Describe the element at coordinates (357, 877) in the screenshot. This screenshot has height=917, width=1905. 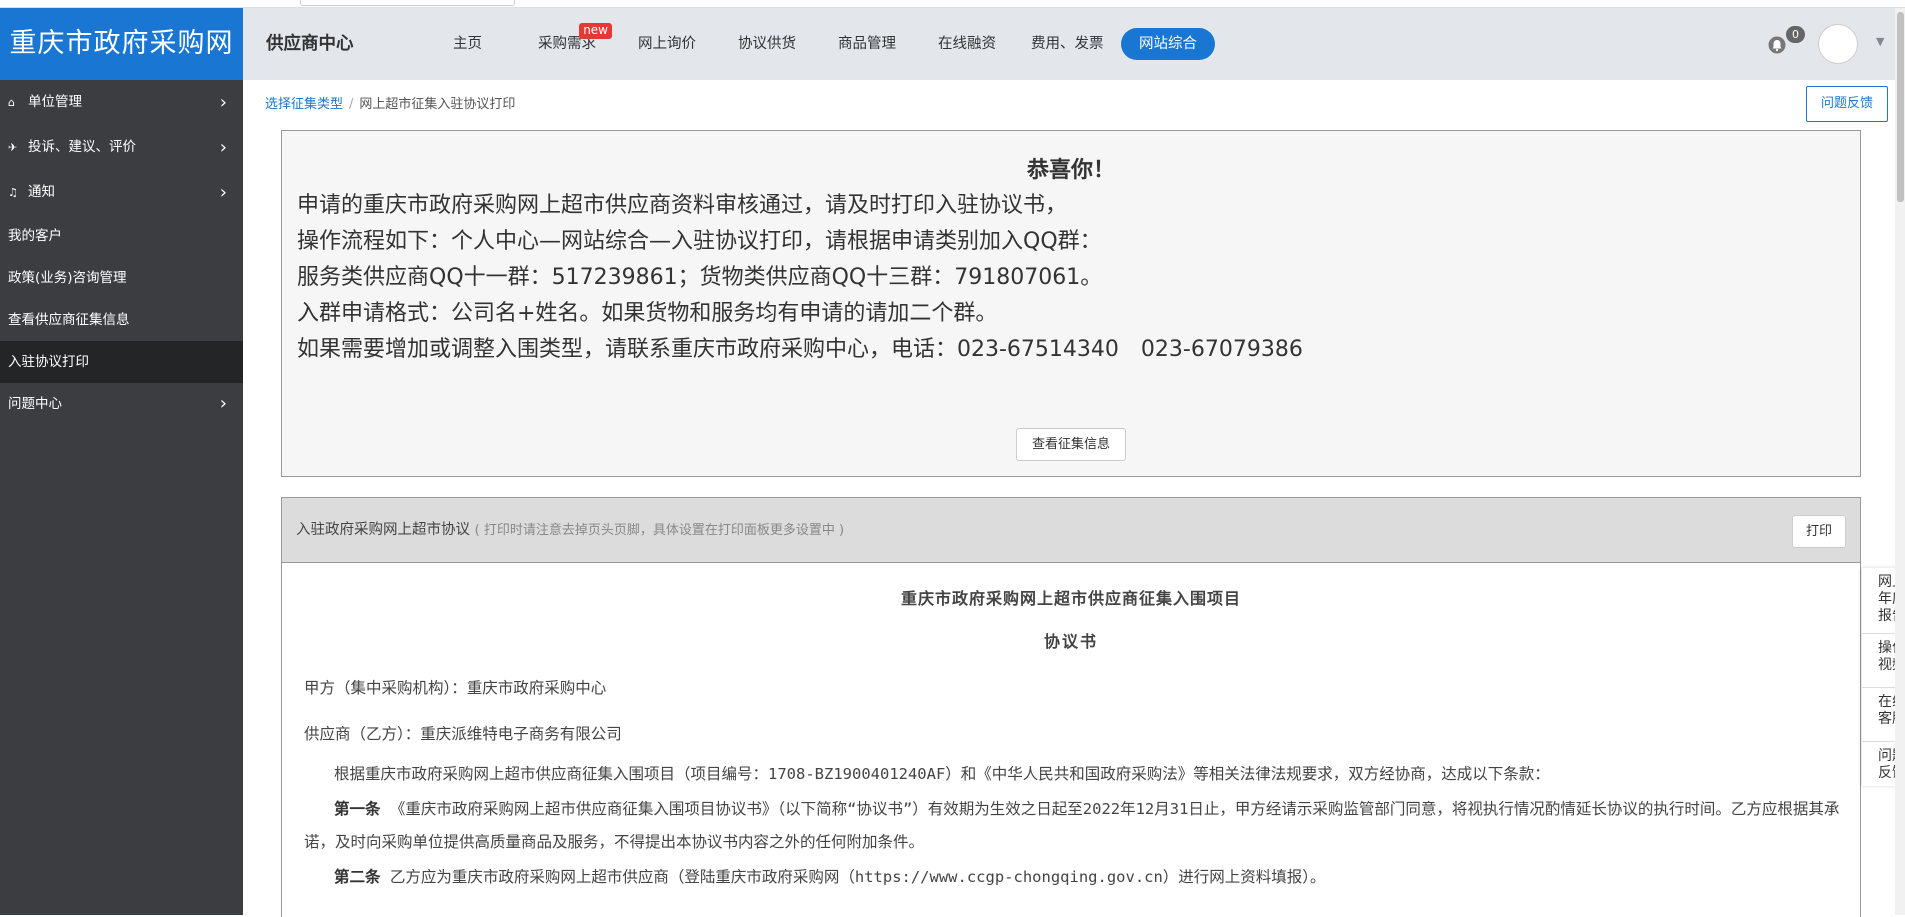
I see `article-label: 第二条` at that location.